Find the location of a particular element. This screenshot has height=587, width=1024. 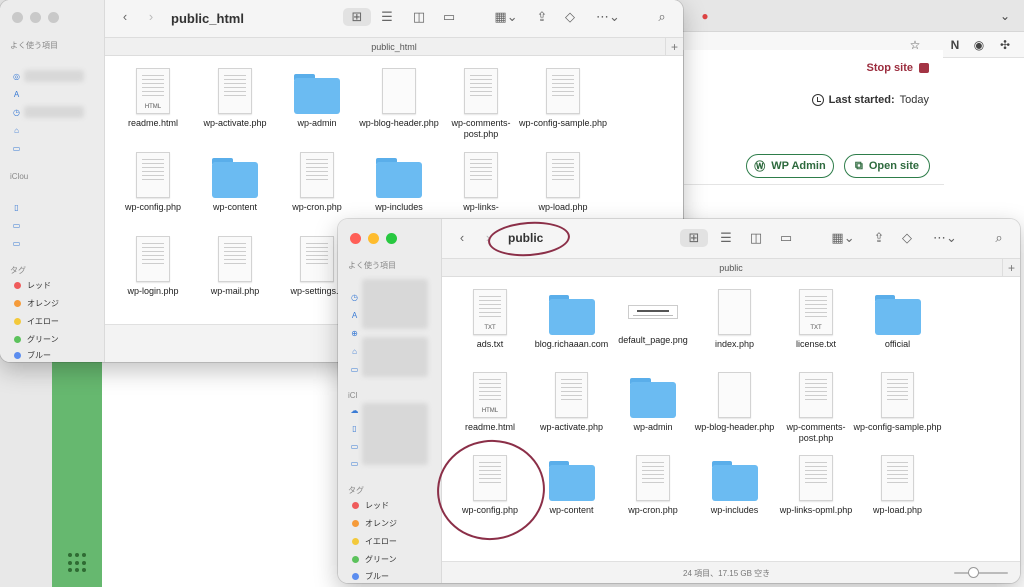

wp-admin-button: Ⓦ WP Admin is located at coordinates (790, 166).